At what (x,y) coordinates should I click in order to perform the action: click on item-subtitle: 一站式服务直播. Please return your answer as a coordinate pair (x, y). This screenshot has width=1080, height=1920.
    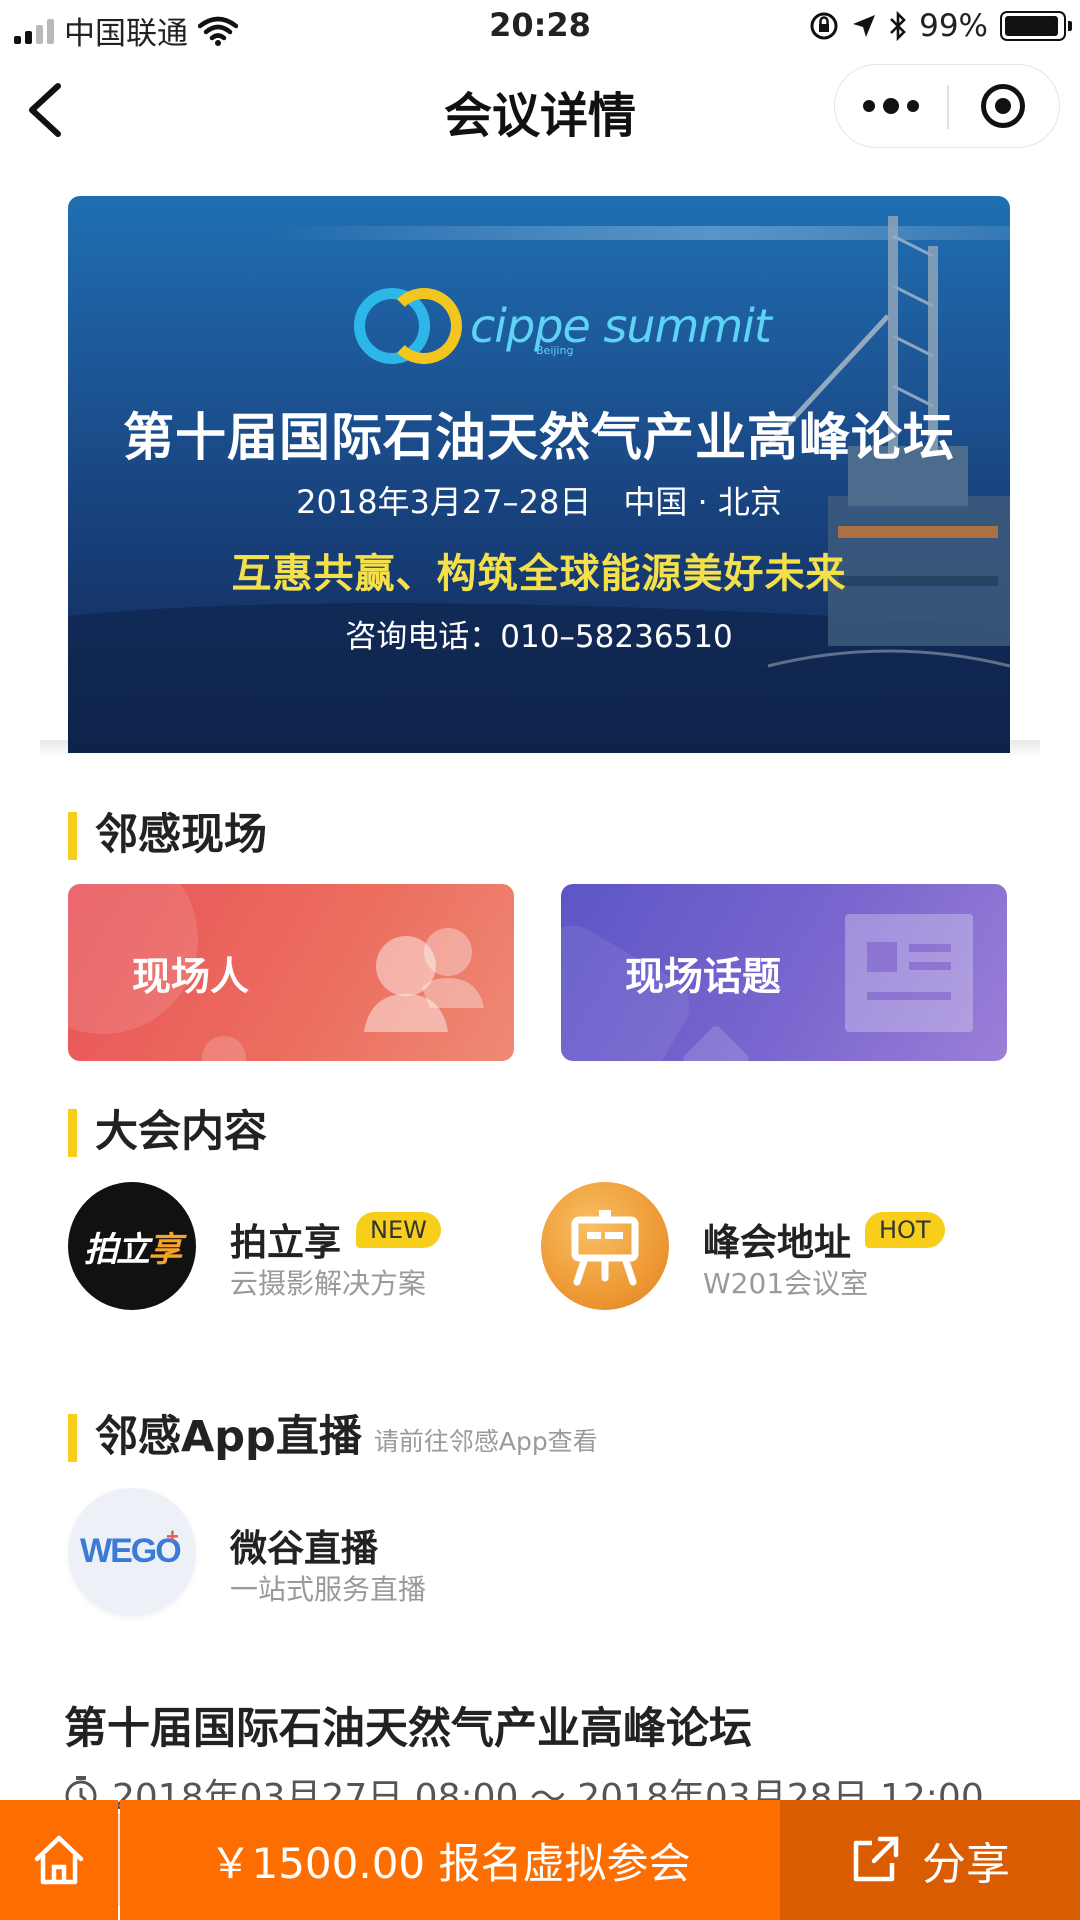
    Looking at the image, I should click on (328, 1589).